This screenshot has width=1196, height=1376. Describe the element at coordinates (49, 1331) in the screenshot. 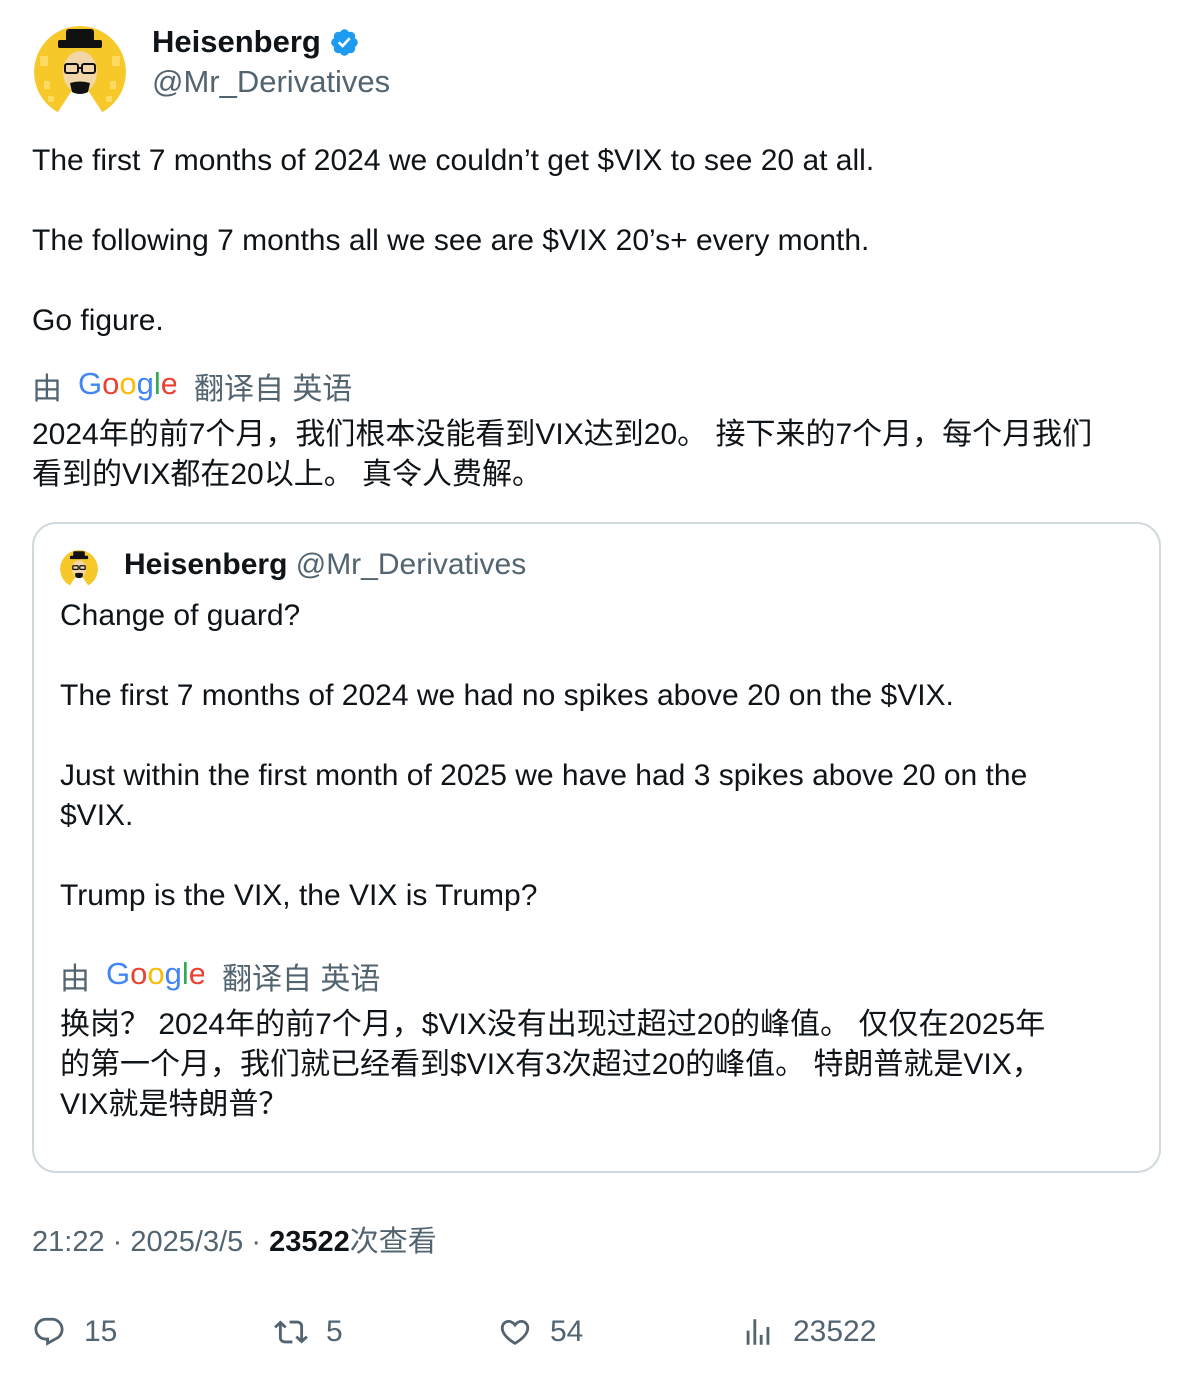

I see `reply-icon` at that location.